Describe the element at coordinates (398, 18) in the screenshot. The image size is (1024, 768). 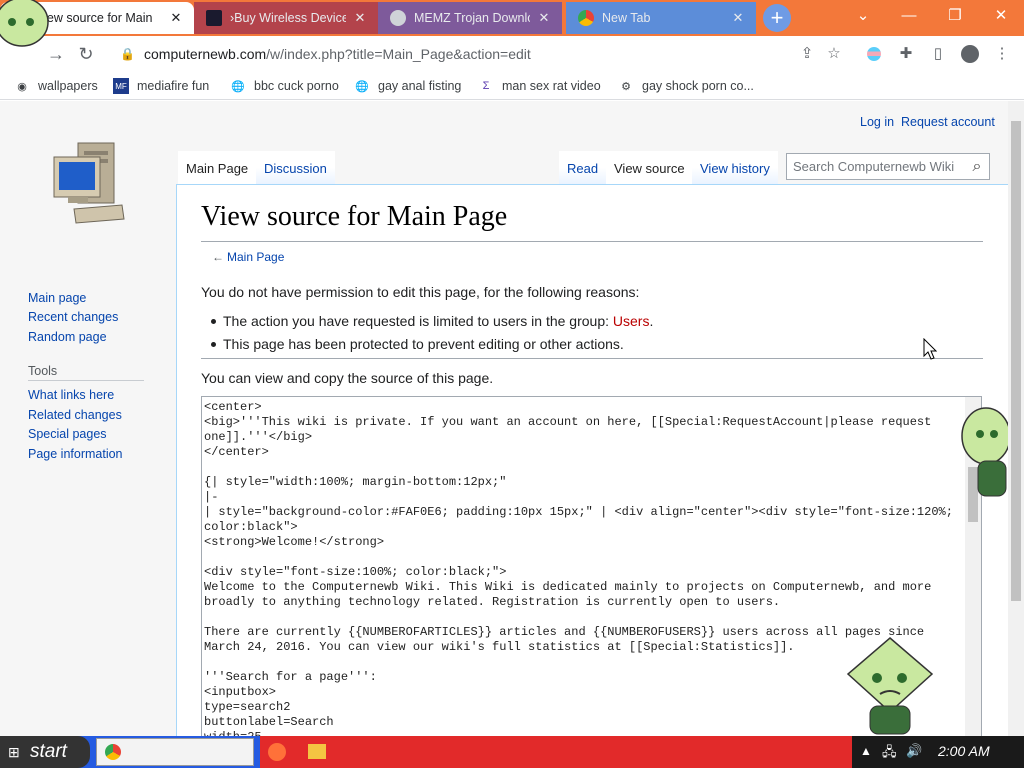
I see `trojan-icon` at that location.